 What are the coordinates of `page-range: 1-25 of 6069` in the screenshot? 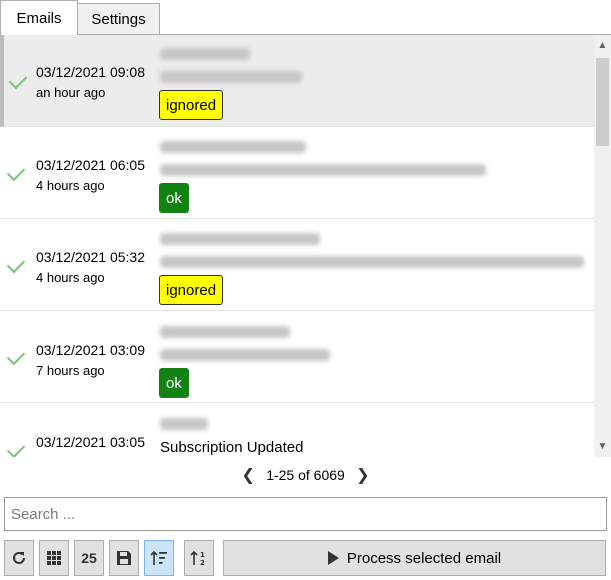 It's located at (305, 475).